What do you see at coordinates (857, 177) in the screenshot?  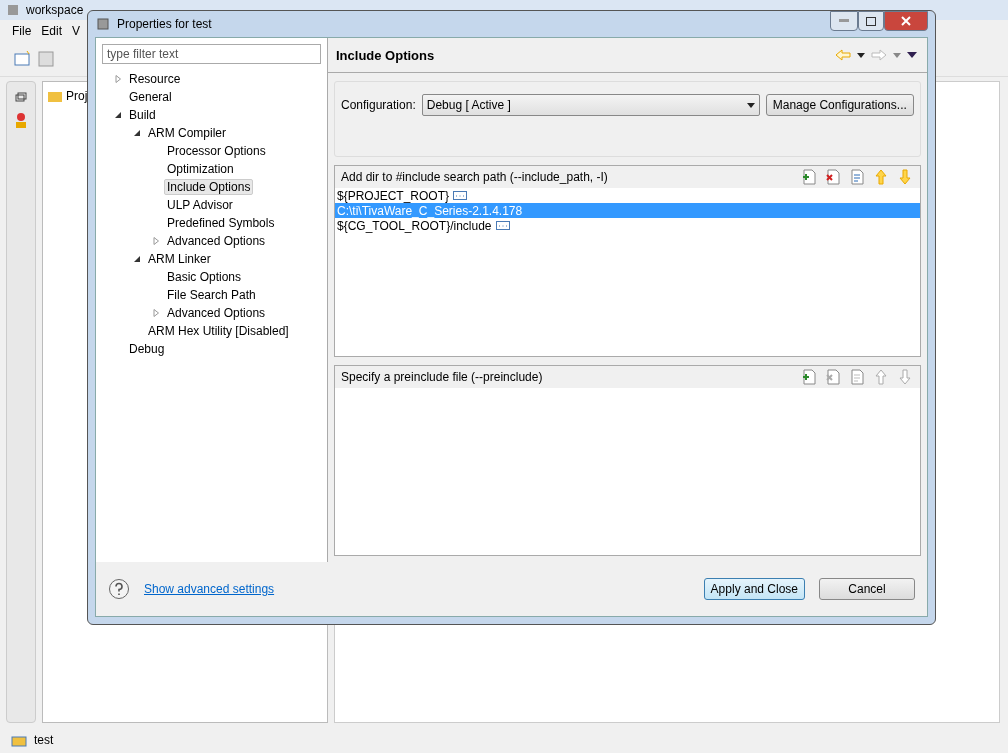 I see `edit-file-icon` at bounding box center [857, 177].